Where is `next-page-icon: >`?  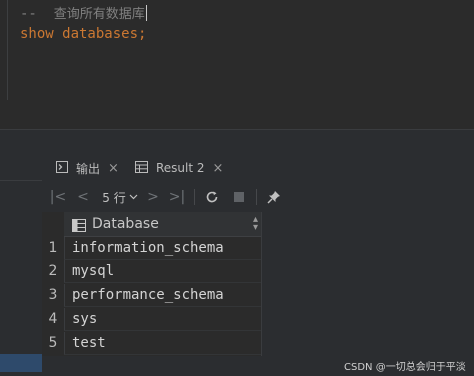 next-page-icon: > is located at coordinates (153, 197).